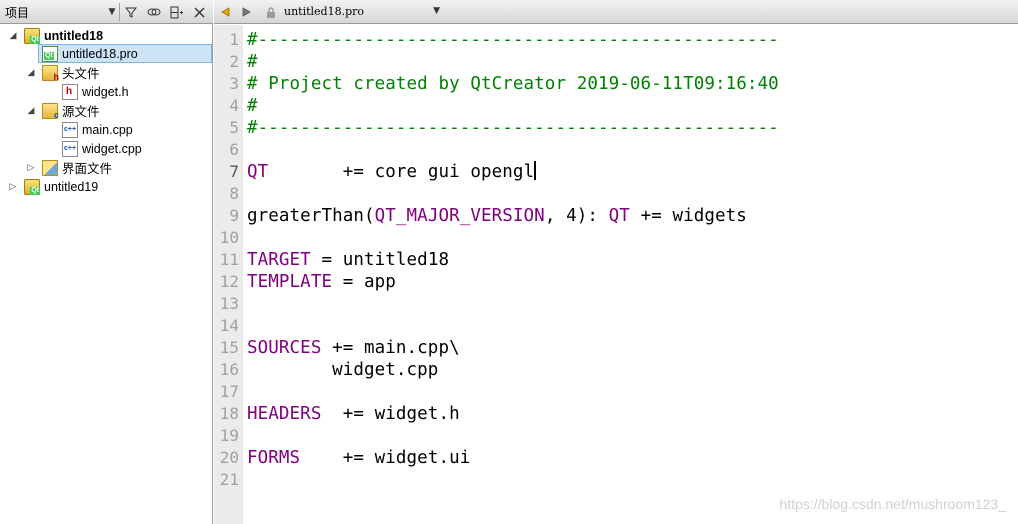 This screenshot has width=1018, height=524. I want to click on open-file-name: untitled18.pro, so click(324, 11).